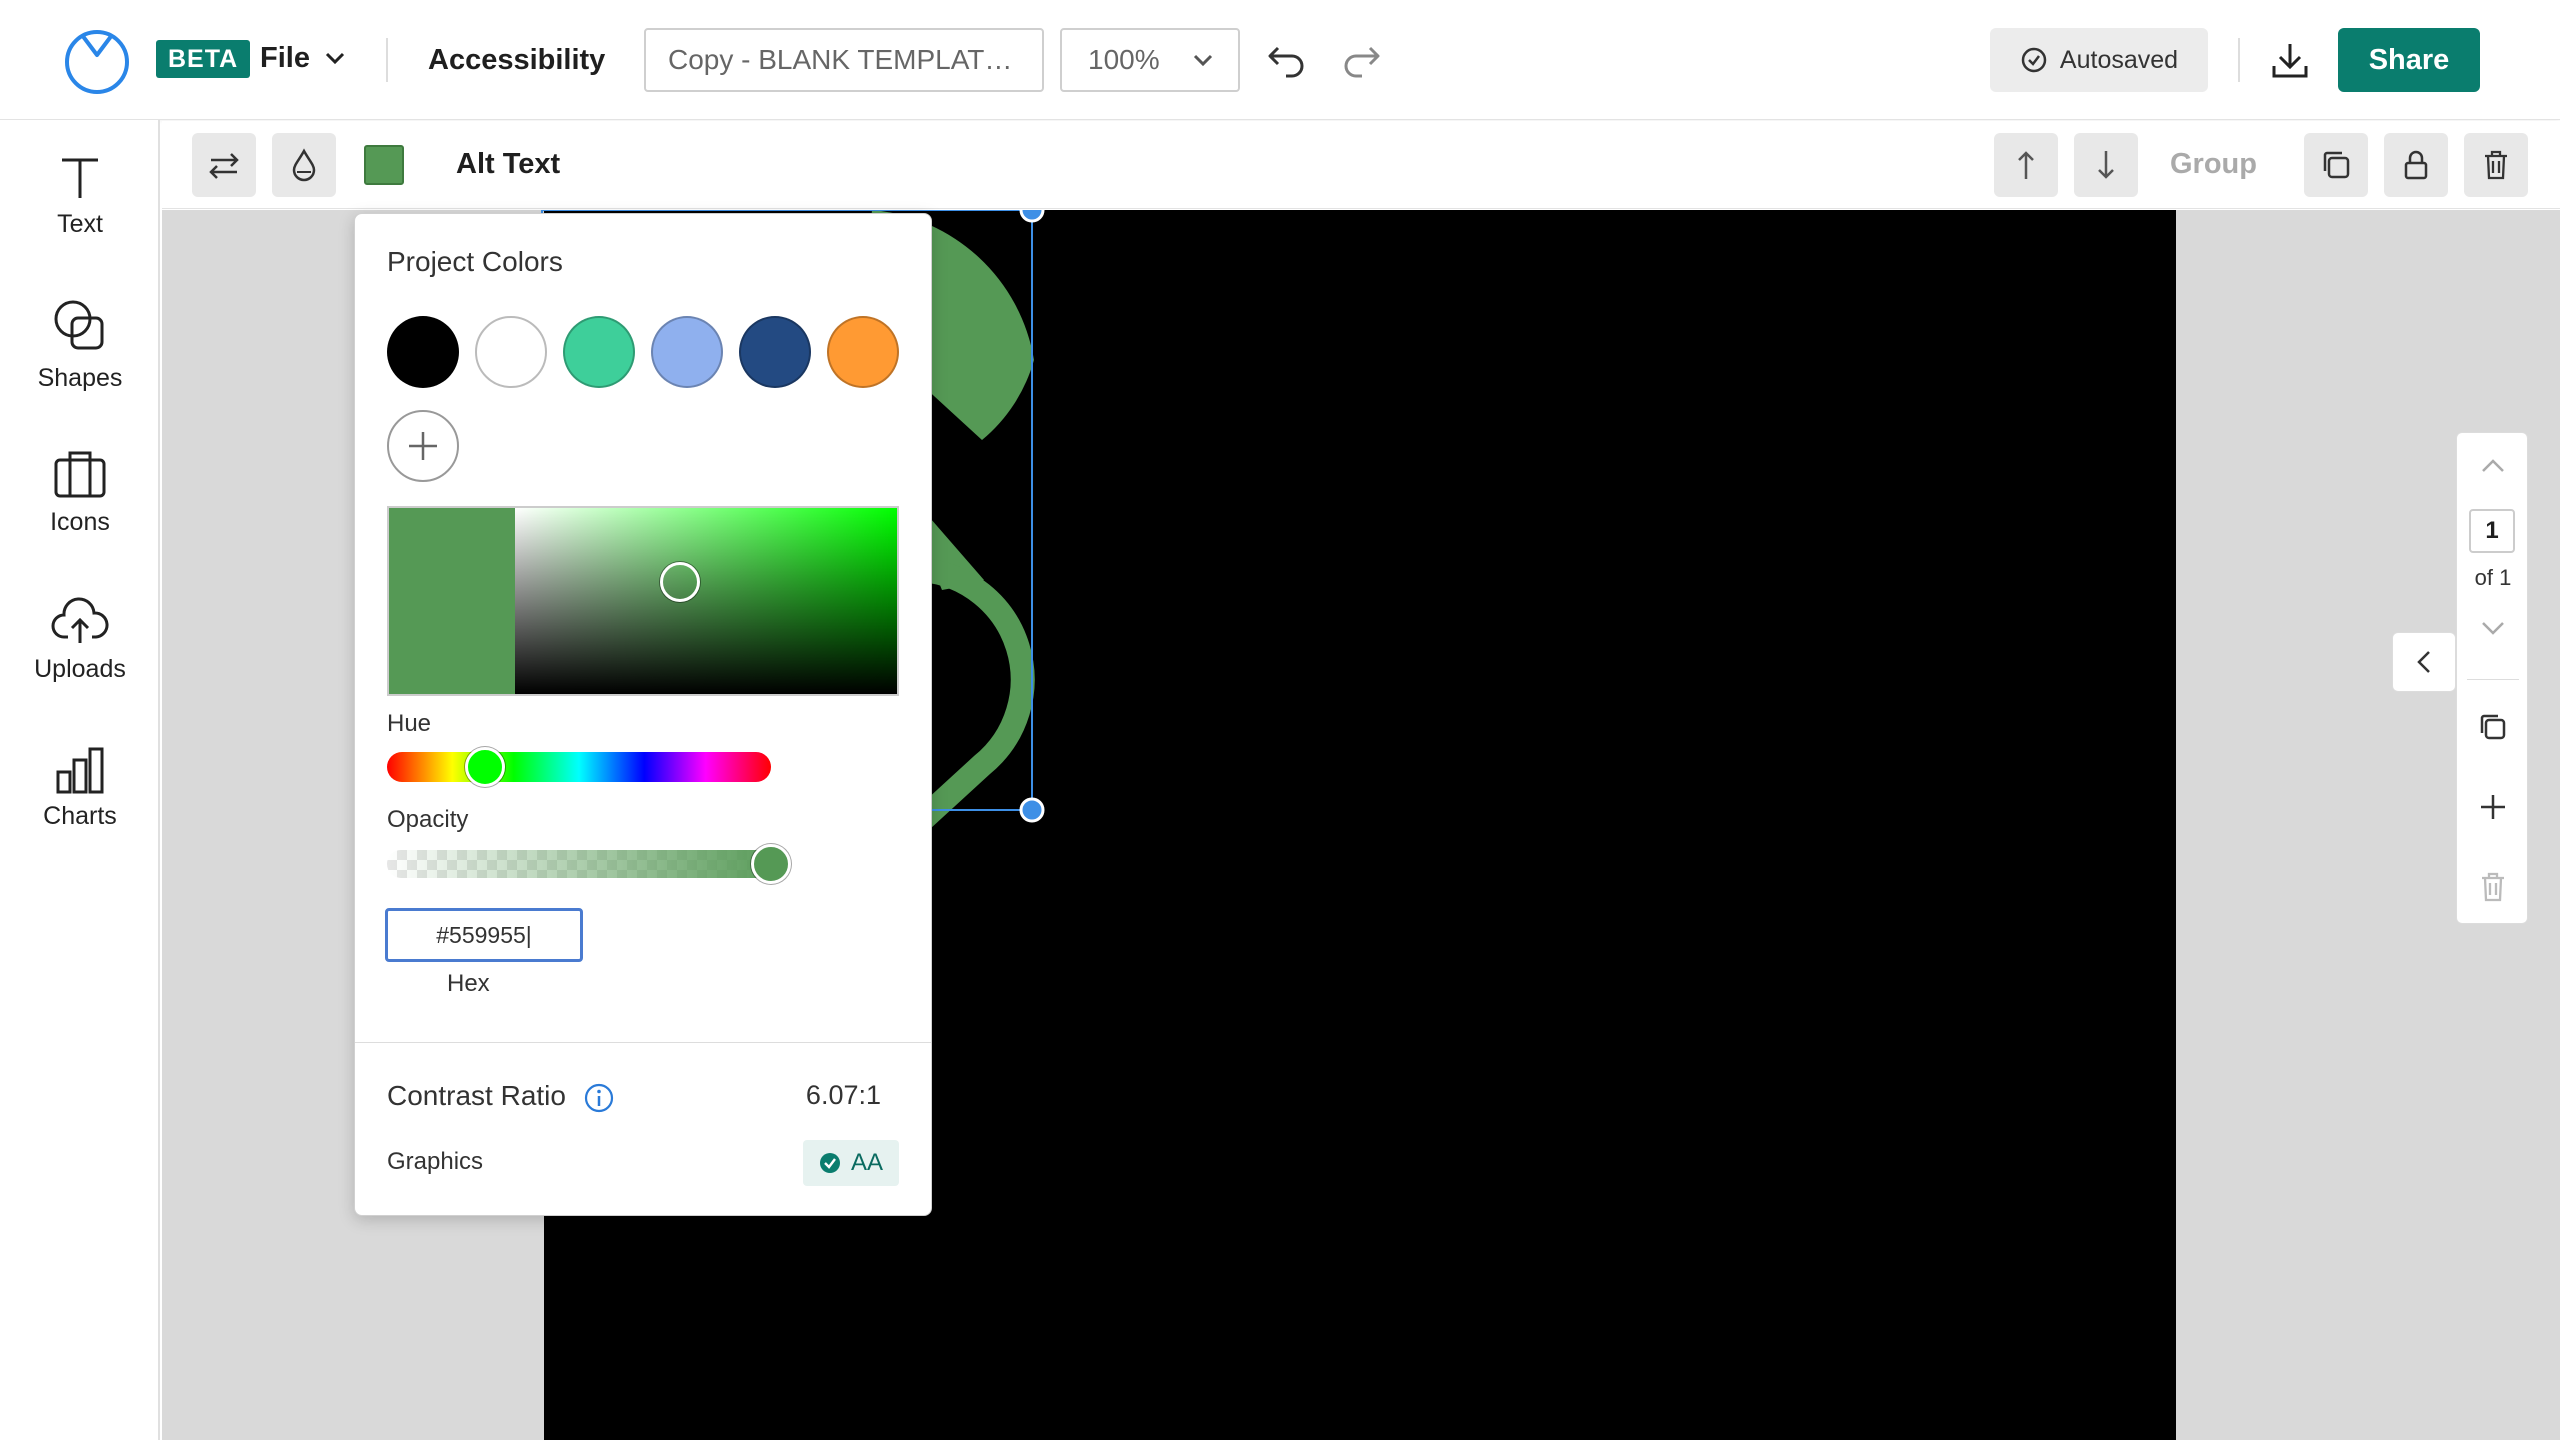  Describe the element at coordinates (80, 619) in the screenshot. I see `cloud-upload-icon` at that location.